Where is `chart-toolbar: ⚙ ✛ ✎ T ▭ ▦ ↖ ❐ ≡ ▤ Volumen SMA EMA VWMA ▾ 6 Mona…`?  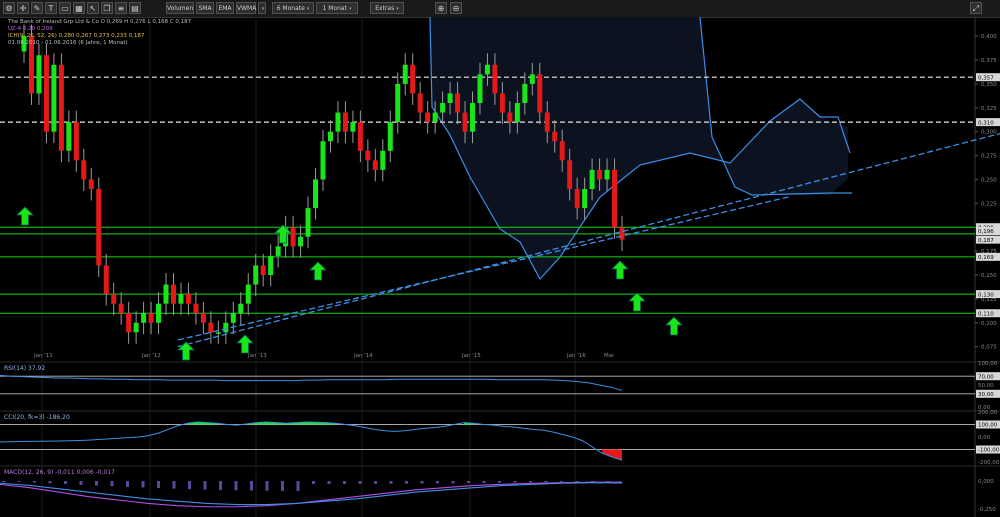 chart-toolbar: ⚙ ✛ ✎ T ▭ ▦ ↖ ❐ ≡ ▤ Volumen SMA EMA VWMA ▾ 6 Mona… is located at coordinates (500, 9).